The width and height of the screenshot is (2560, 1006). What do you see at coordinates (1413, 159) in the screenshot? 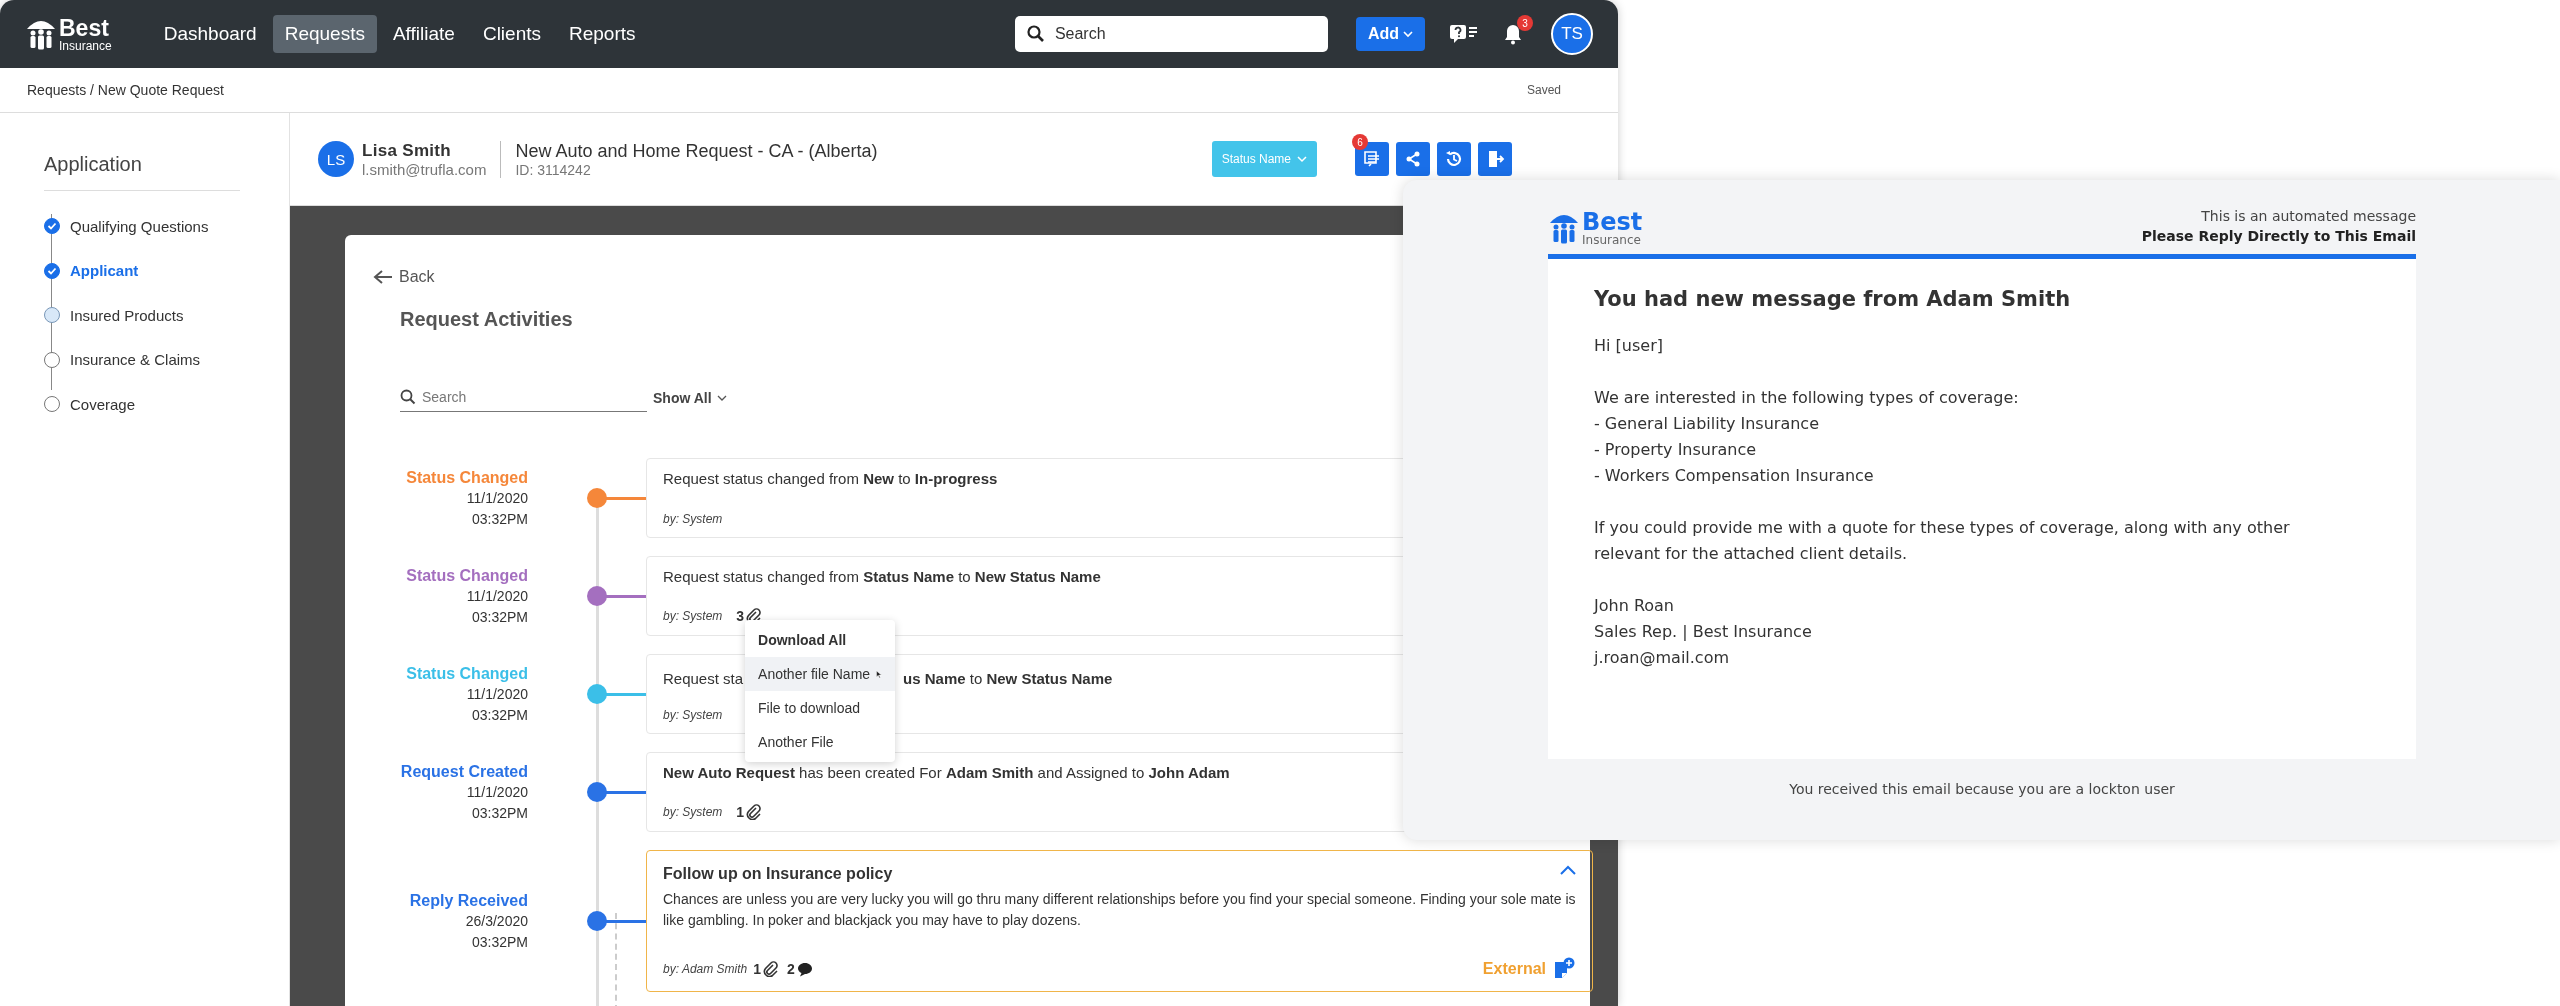
I see `share-button` at bounding box center [1413, 159].